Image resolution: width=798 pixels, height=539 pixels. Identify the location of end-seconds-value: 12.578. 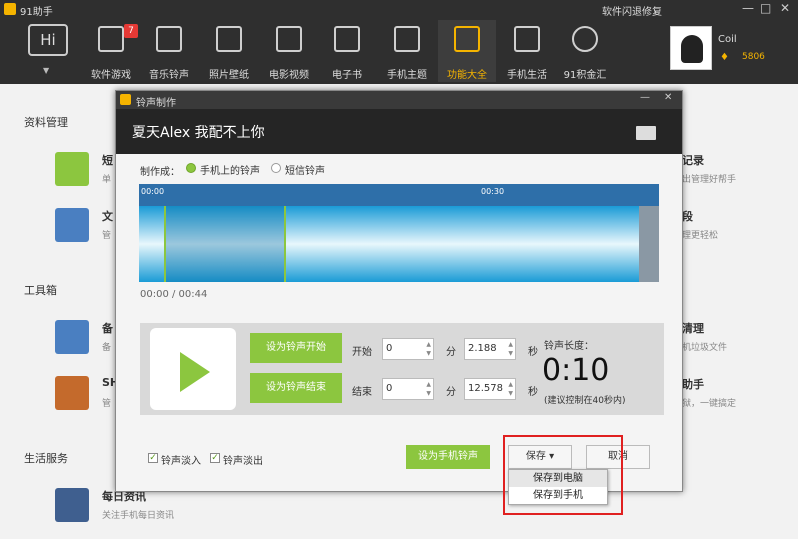
(485, 388).